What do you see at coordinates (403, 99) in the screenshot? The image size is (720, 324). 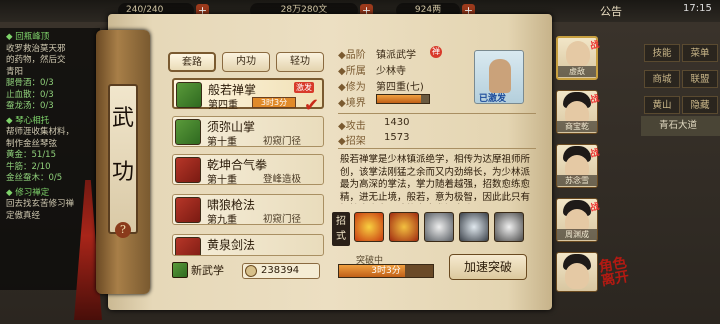 I see `realm-bar` at bounding box center [403, 99].